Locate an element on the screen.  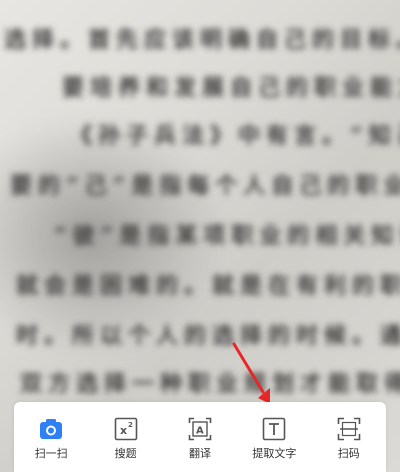
tool-scan-code: 扫码 is located at coordinates (349, 438).